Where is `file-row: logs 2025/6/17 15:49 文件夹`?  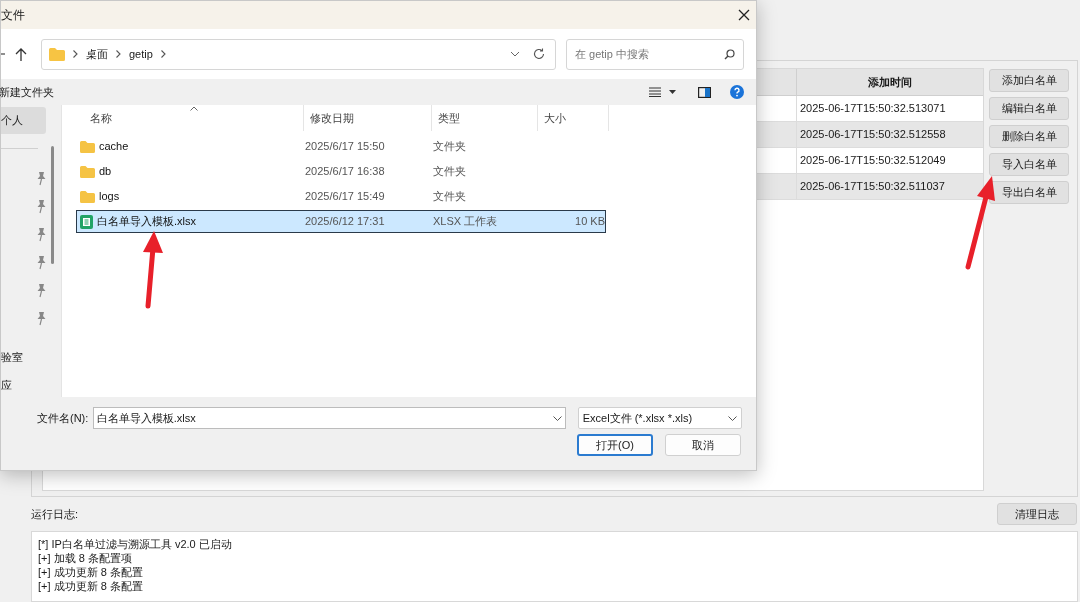
file-row: logs 2025/6/17 15:49 文件夹 is located at coordinates (341, 196).